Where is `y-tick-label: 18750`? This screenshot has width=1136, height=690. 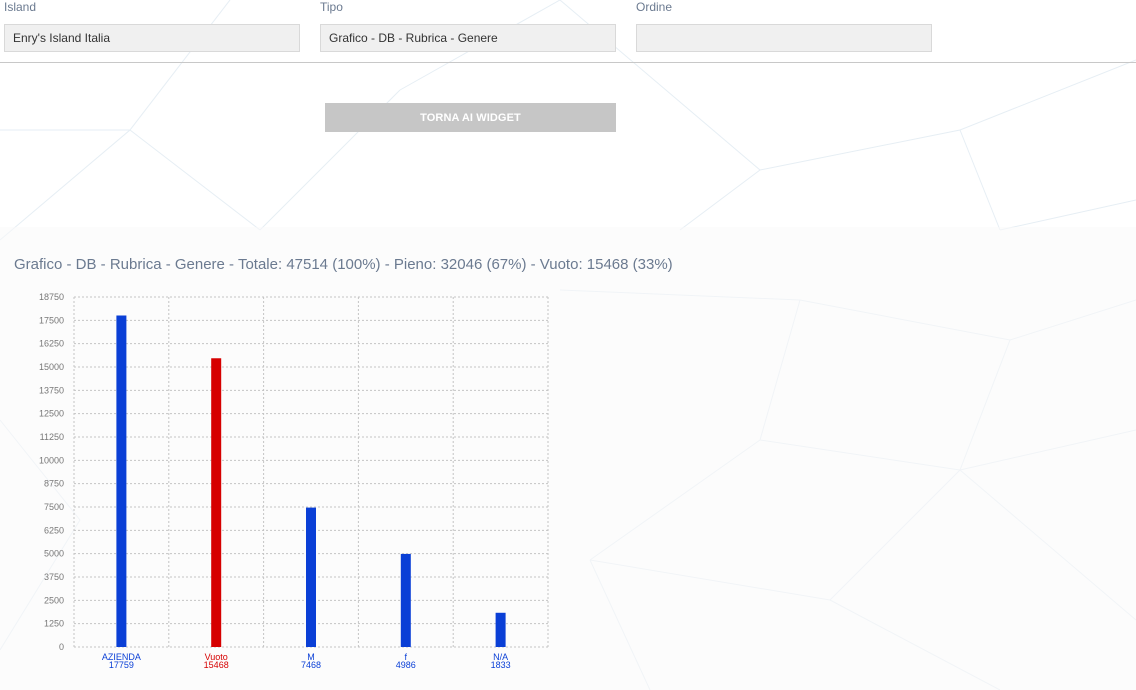
y-tick-label: 18750 is located at coordinates (51, 297).